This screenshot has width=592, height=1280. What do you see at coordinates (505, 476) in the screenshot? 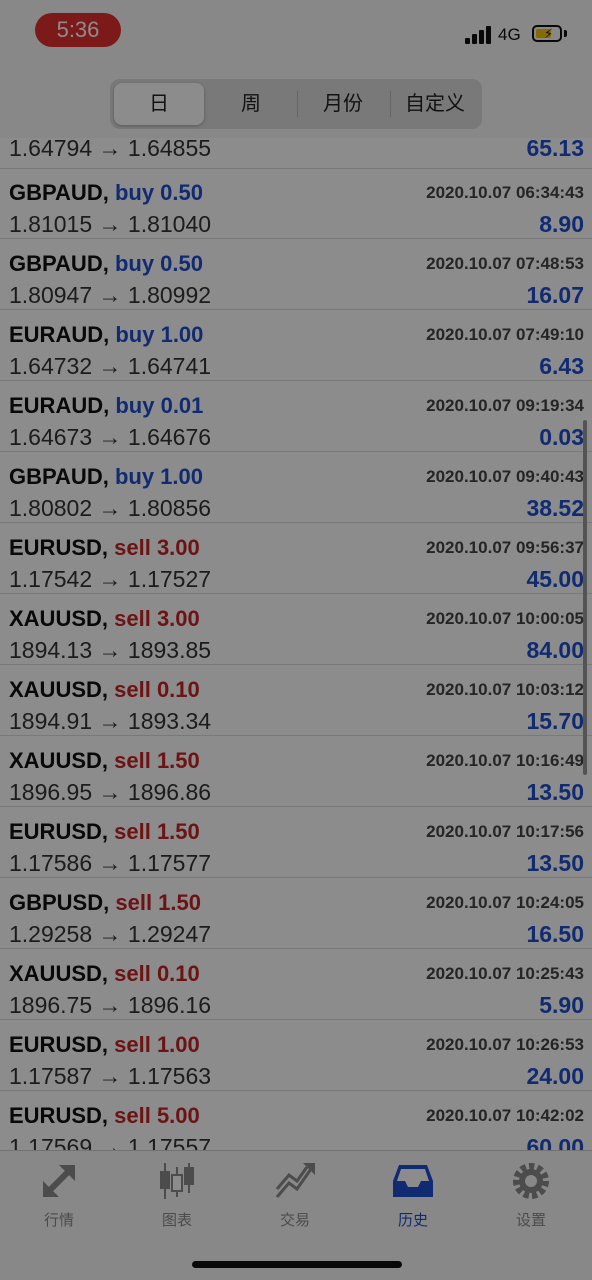
I see `trade-timestamp: 2020.10.07 09:40:43` at bounding box center [505, 476].